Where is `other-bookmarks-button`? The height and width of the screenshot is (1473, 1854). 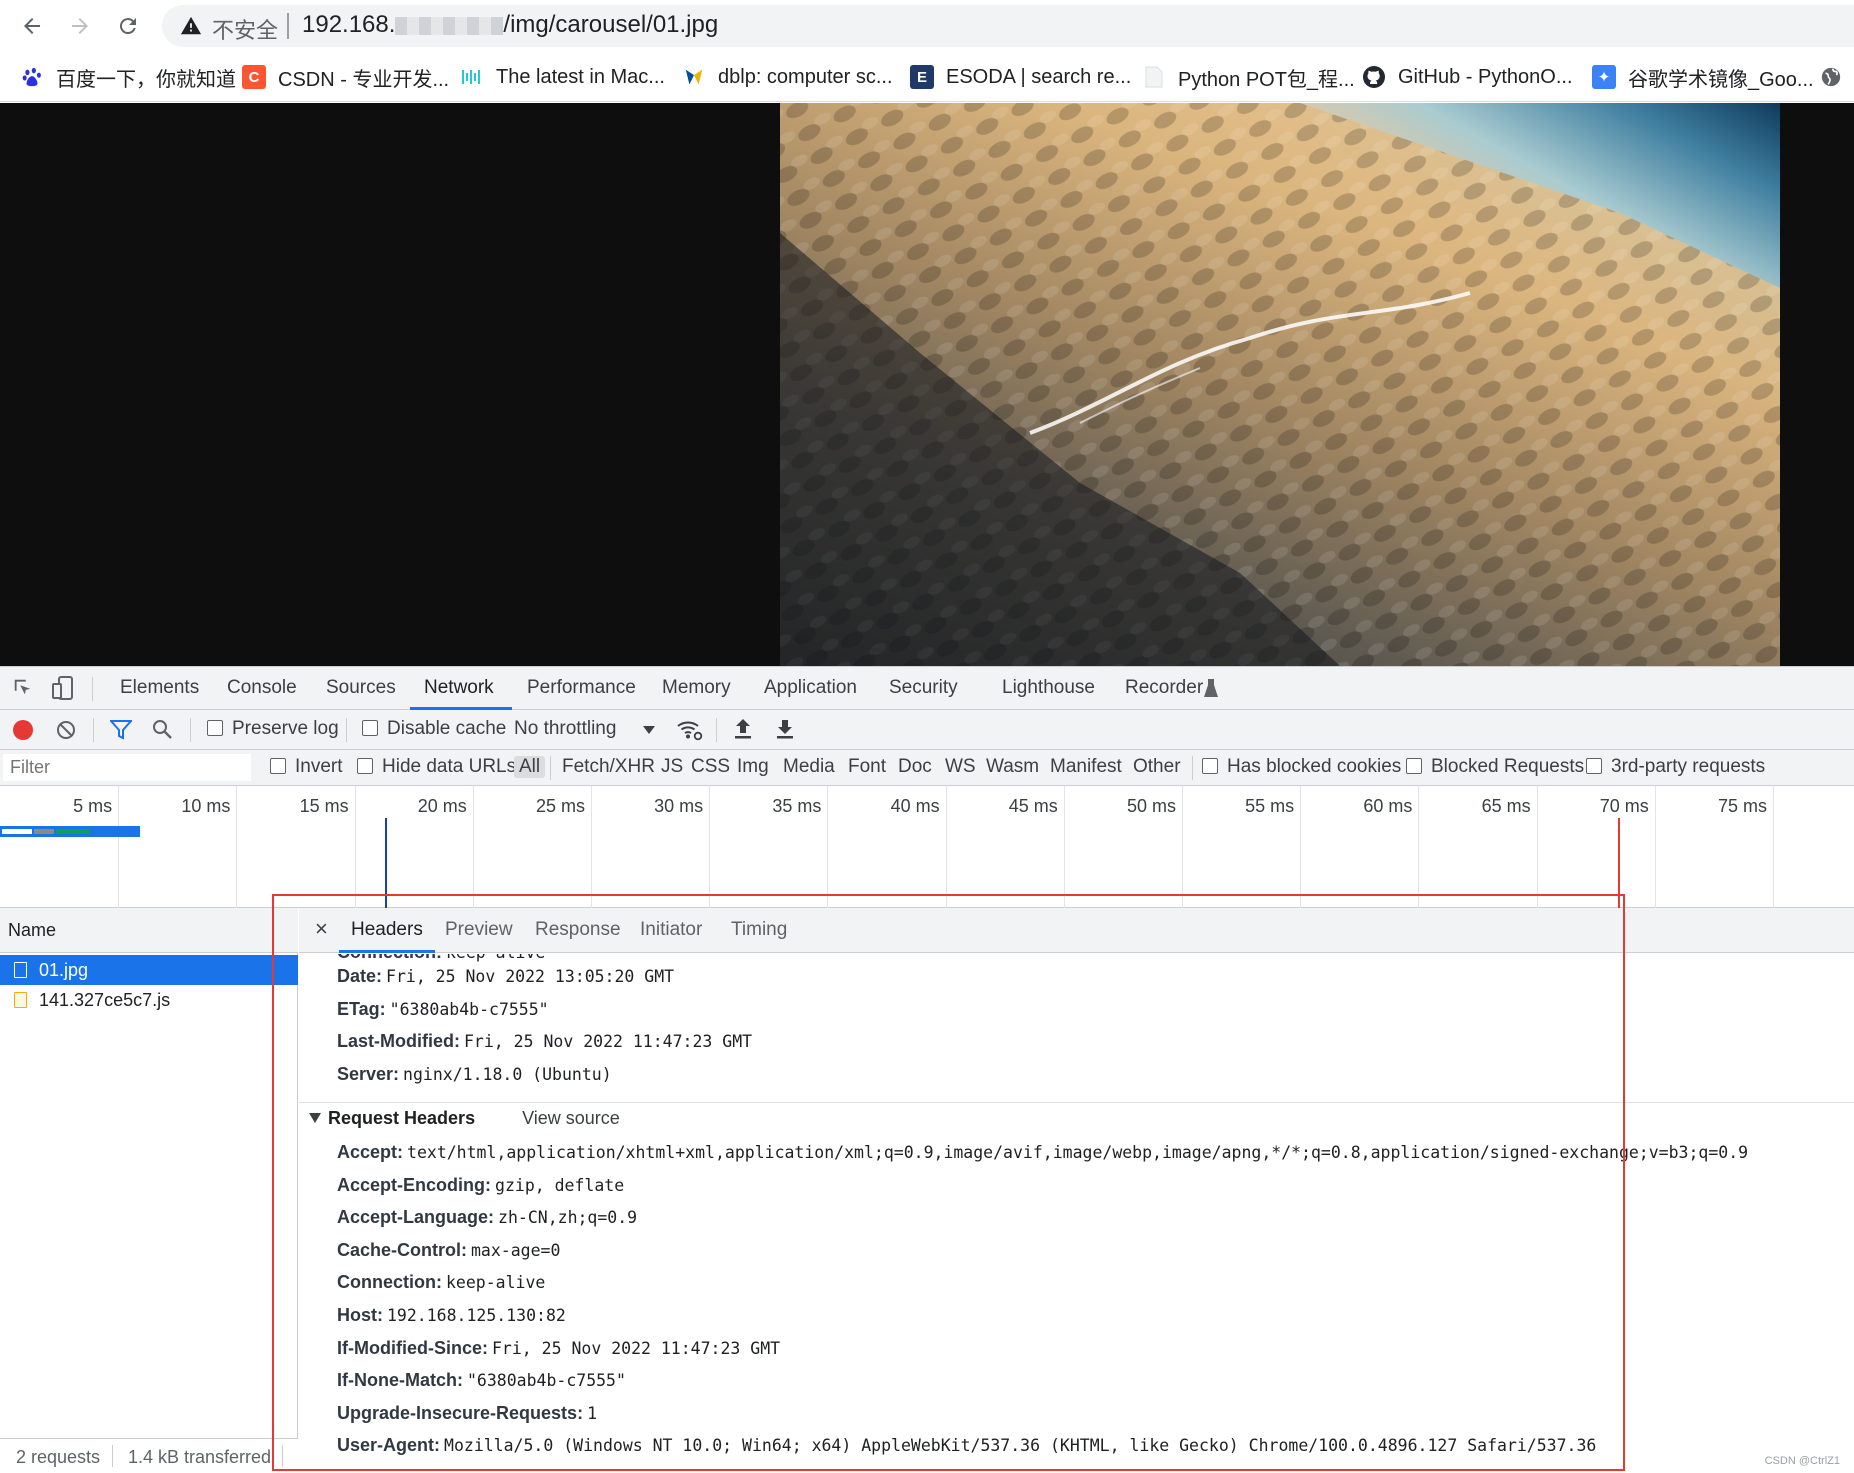
other-bookmarks-button is located at coordinates (1831, 77).